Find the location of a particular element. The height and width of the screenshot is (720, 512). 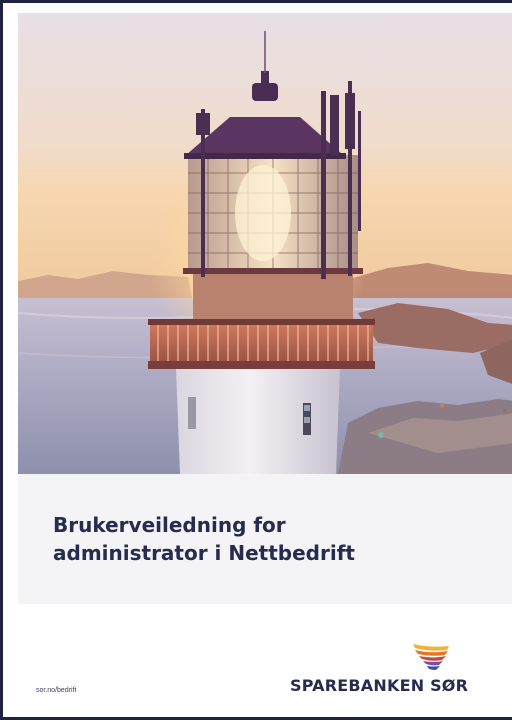

website-url: sor.no/bedrift is located at coordinates (56, 690).